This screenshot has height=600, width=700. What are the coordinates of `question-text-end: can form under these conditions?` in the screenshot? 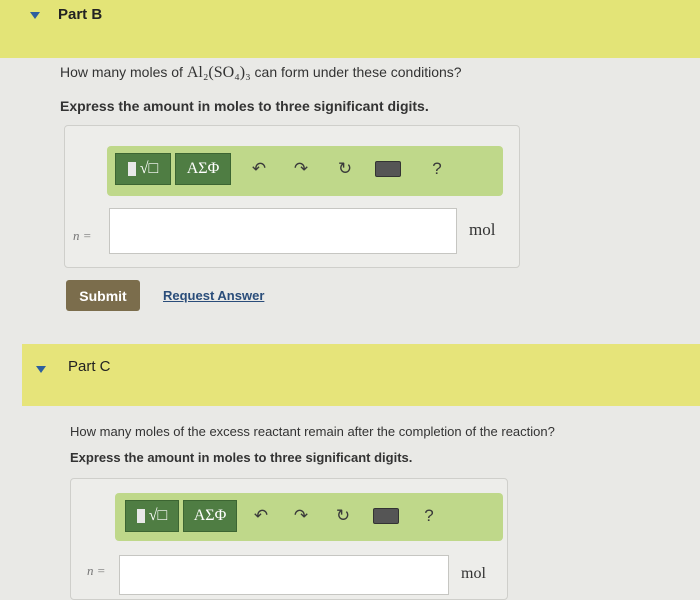 It's located at (356, 72).